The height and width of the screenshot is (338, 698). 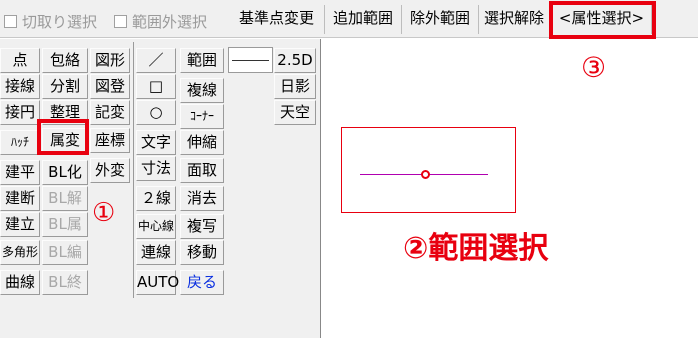 I want to click on tool-corner-button: ｺｰﾅｰ, so click(x=202, y=116).